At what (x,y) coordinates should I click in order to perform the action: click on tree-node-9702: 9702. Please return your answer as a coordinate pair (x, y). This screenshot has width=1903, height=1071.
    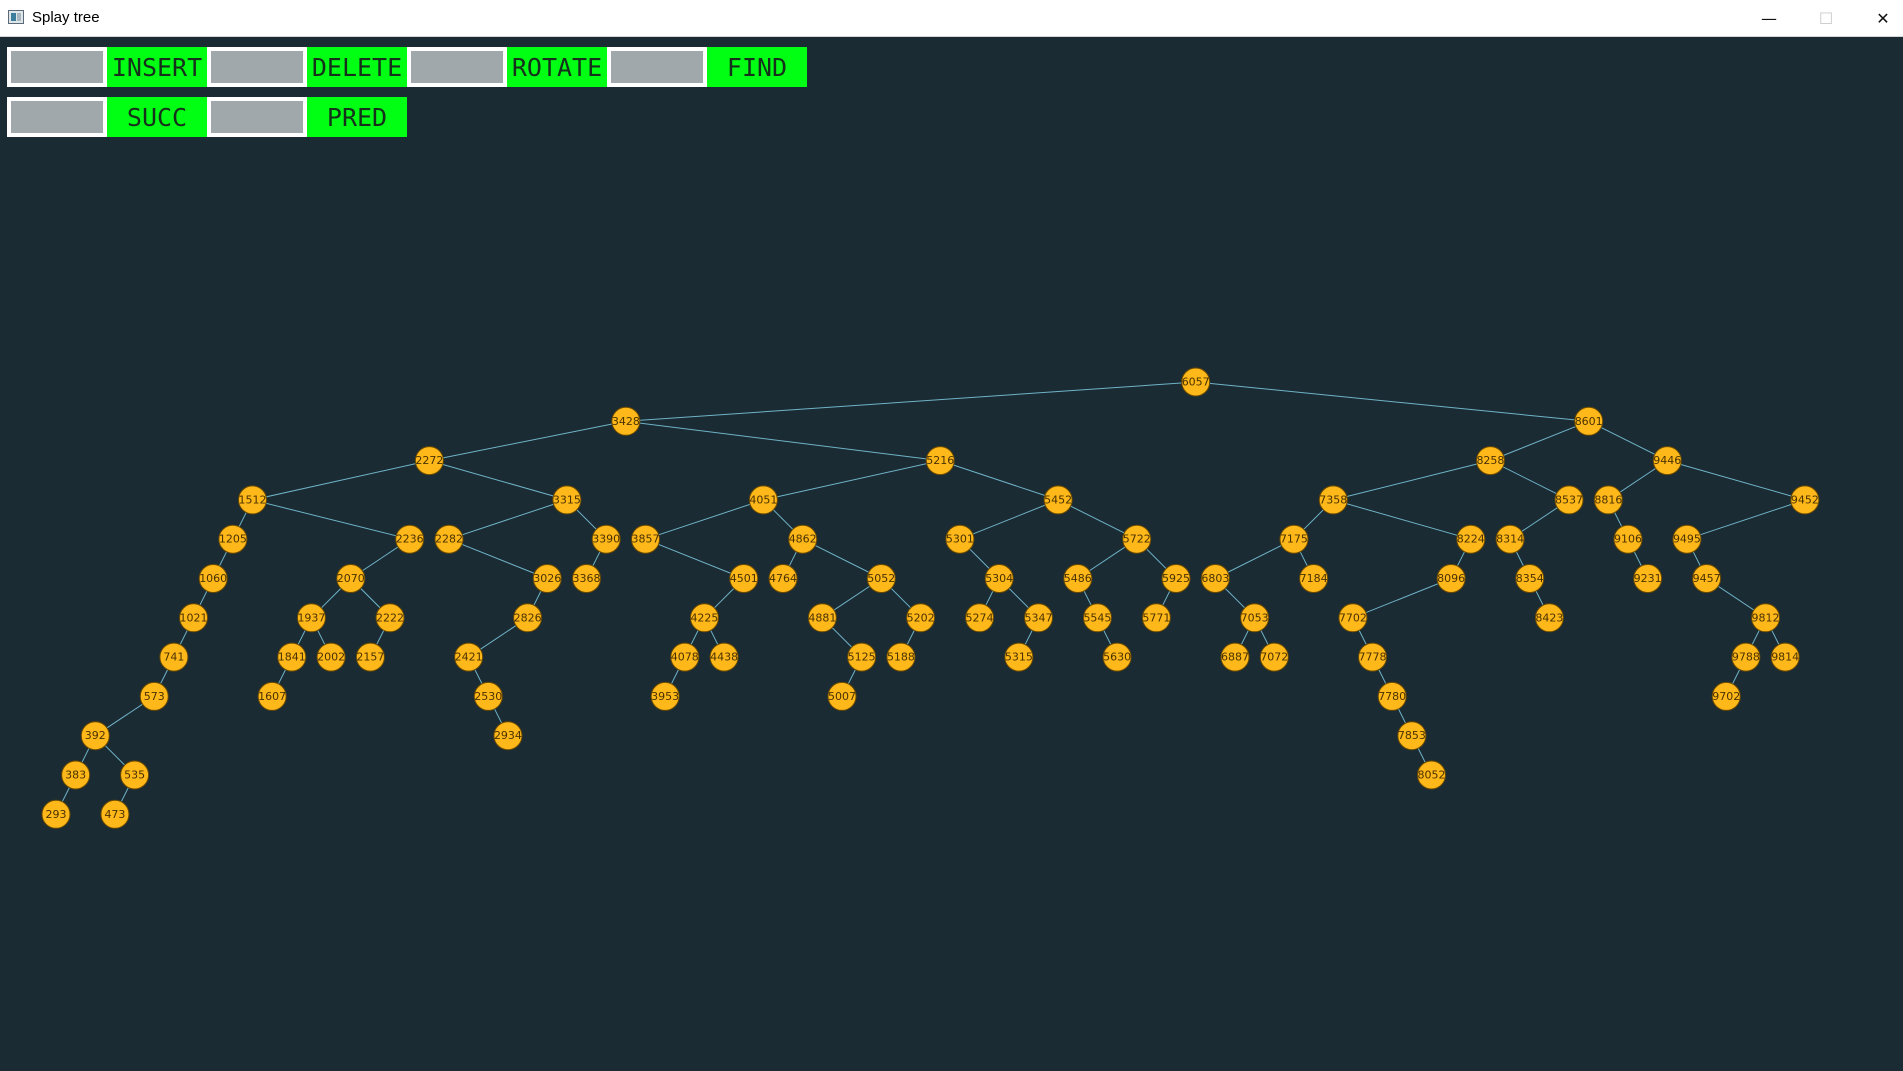
    Looking at the image, I should click on (1726, 696).